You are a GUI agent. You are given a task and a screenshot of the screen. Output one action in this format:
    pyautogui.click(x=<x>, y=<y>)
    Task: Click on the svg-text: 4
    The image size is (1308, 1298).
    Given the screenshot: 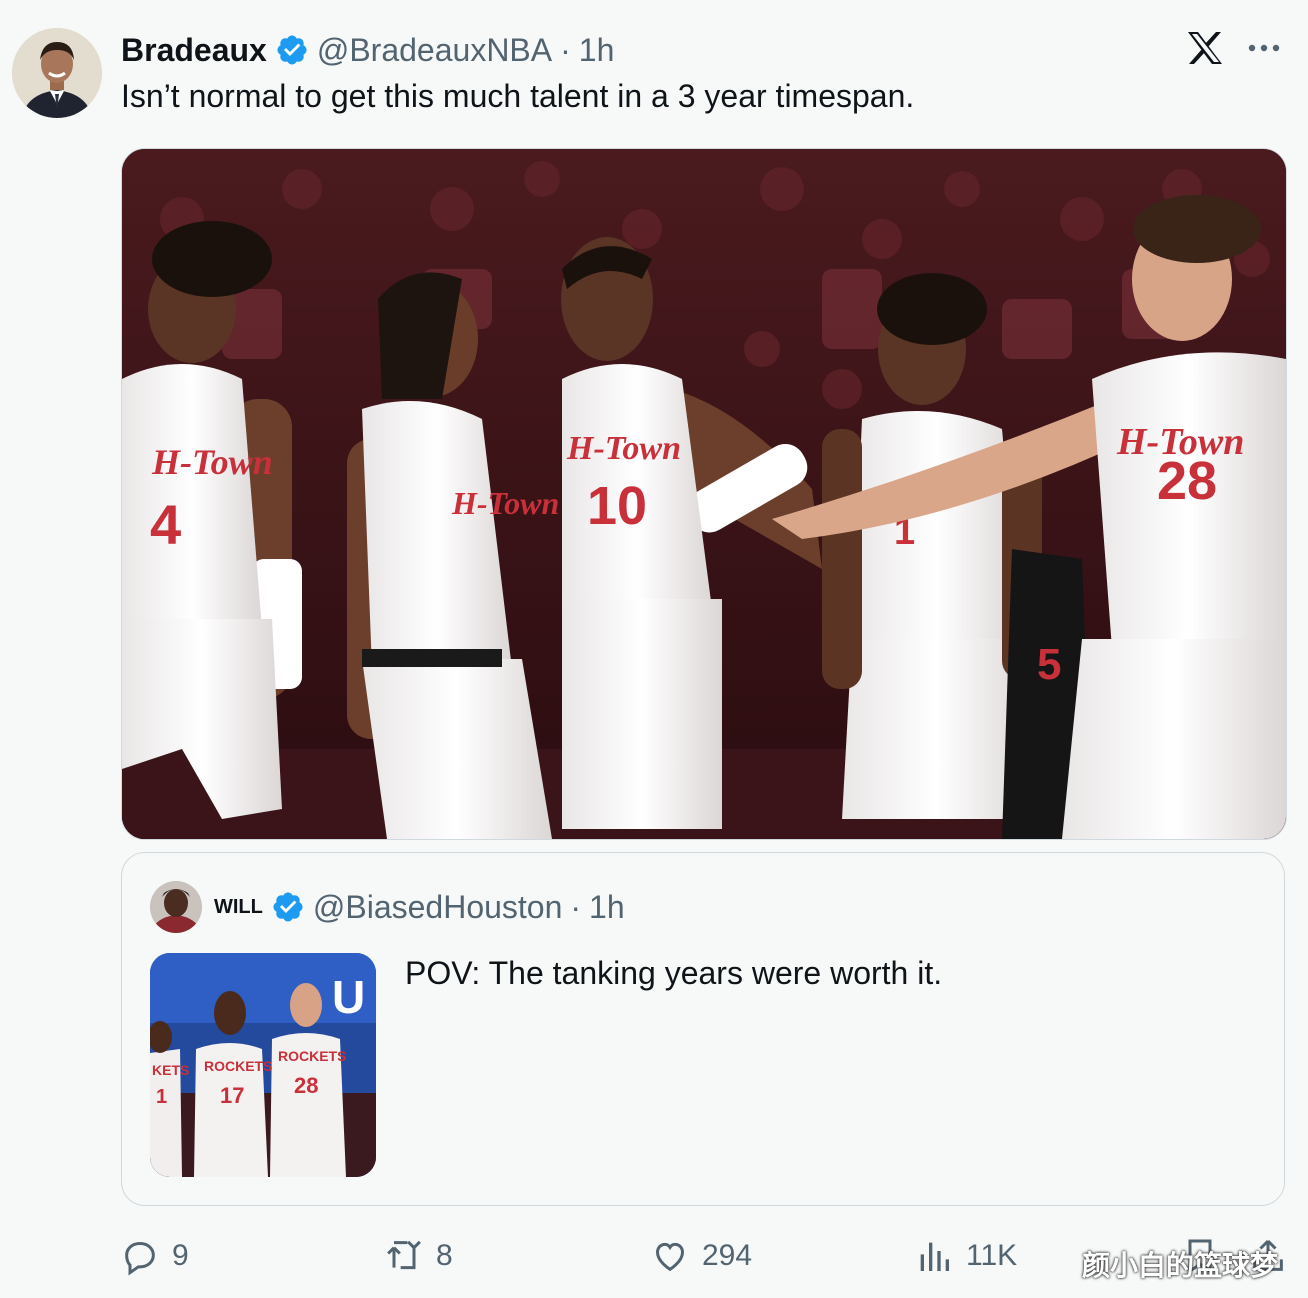 What is the action you would take?
    pyautogui.click(x=165, y=524)
    